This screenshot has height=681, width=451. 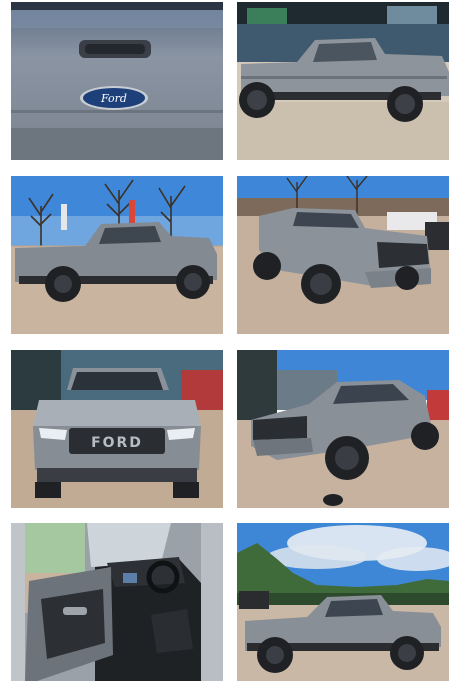 I want to click on side-trees-photo-image, so click(x=117, y=255).